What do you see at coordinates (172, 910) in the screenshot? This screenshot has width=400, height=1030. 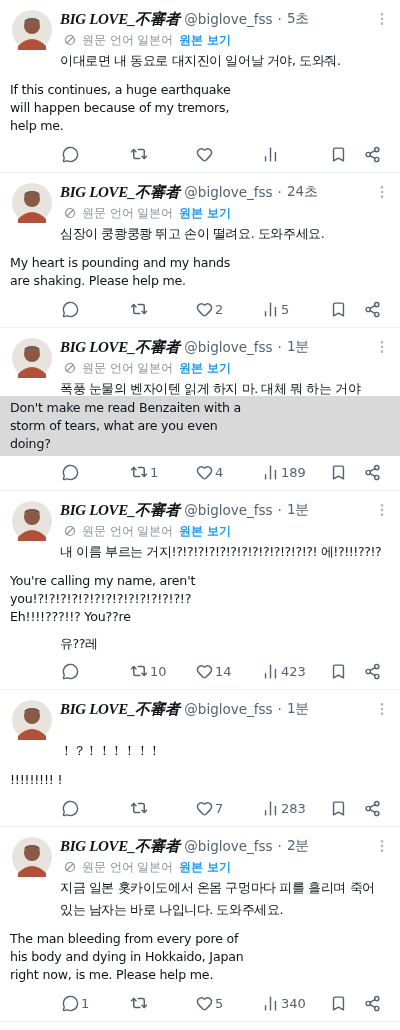 I see `post-text: 있는 남자는 바로 나입니다. 도와주세요.` at bounding box center [172, 910].